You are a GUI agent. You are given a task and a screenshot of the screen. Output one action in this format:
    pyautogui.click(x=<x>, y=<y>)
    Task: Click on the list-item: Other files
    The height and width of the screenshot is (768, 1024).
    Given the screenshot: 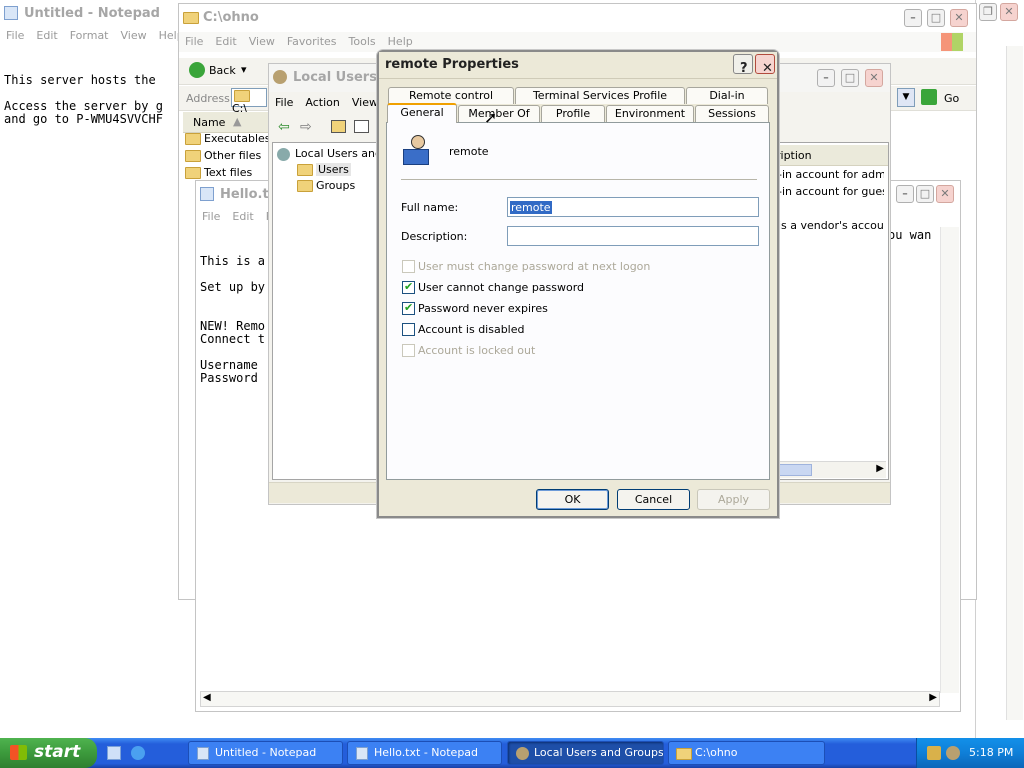 What is the action you would take?
    pyautogui.click(x=230, y=157)
    